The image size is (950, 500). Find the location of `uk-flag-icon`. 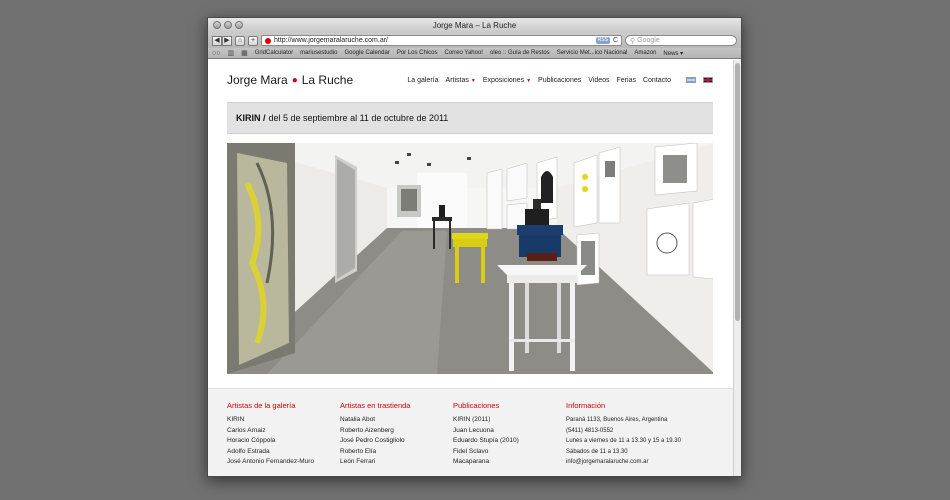

uk-flag-icon is located at coordinates (708, 80).